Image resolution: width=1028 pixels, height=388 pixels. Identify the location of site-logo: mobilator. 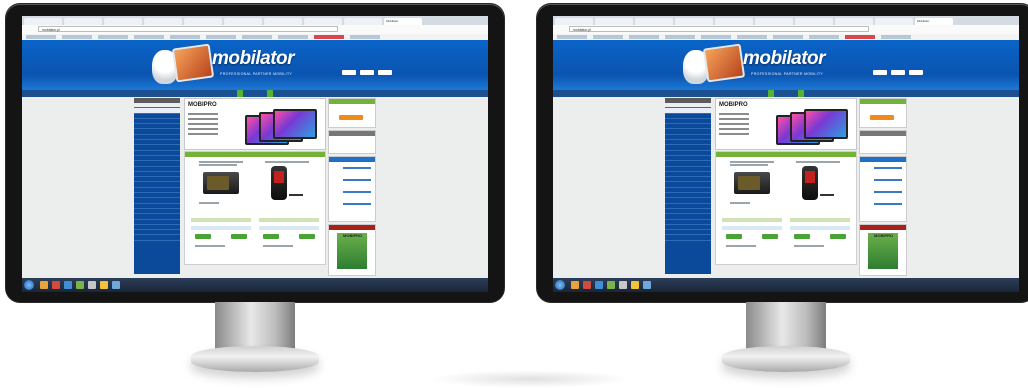
(253, 59).